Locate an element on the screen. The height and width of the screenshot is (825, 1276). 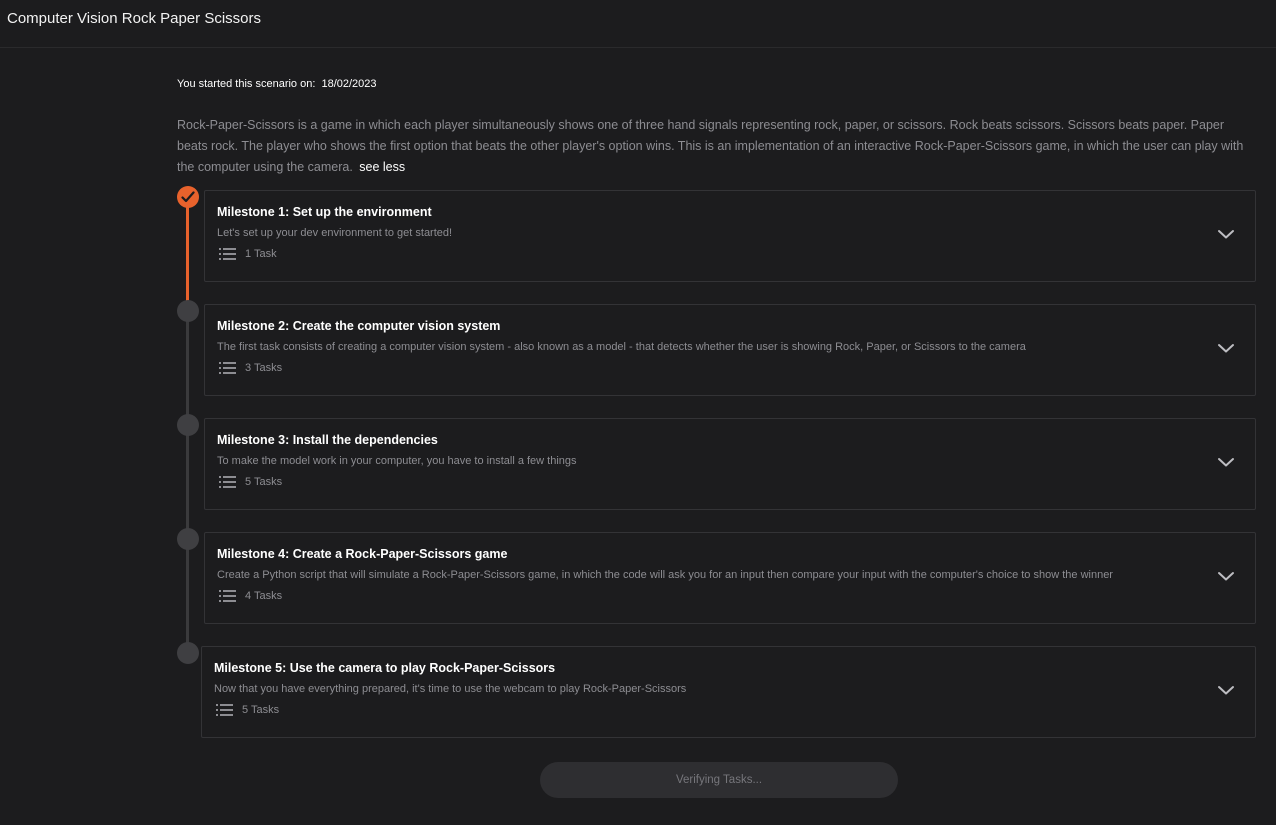
milestone-4-status-dot is located at coordinates (188, 539).